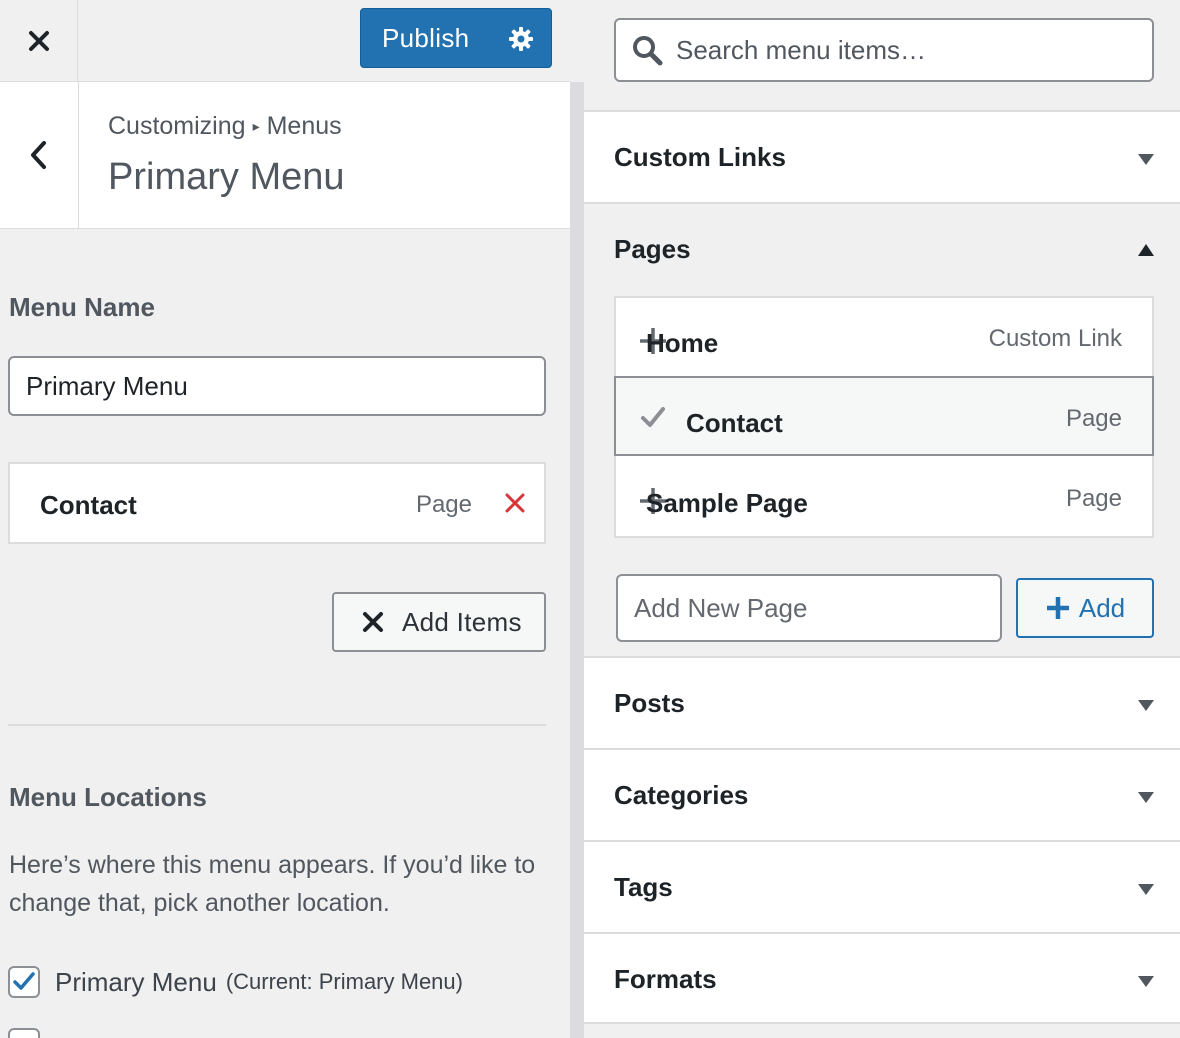 Image resolution: width=1180 pixels, height=1038 pixels. Describe the element at coordinates (277, 725) in the screenshot. I see `divider` at that location.